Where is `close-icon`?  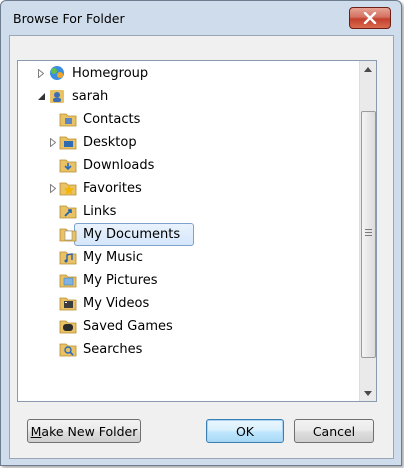 close-icon is located at coordinates (370, 18).